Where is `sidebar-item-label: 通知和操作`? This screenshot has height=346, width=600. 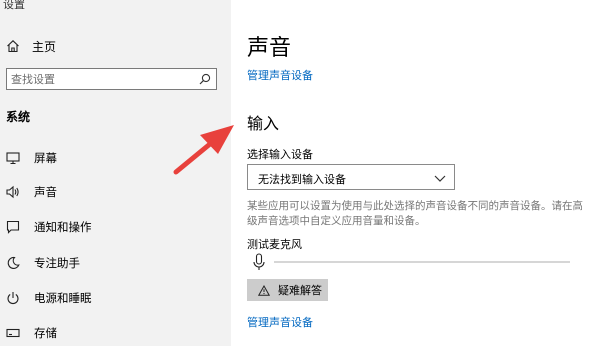 sidebar-item-label: 通知和操作 is located at coordinates (63, 227).